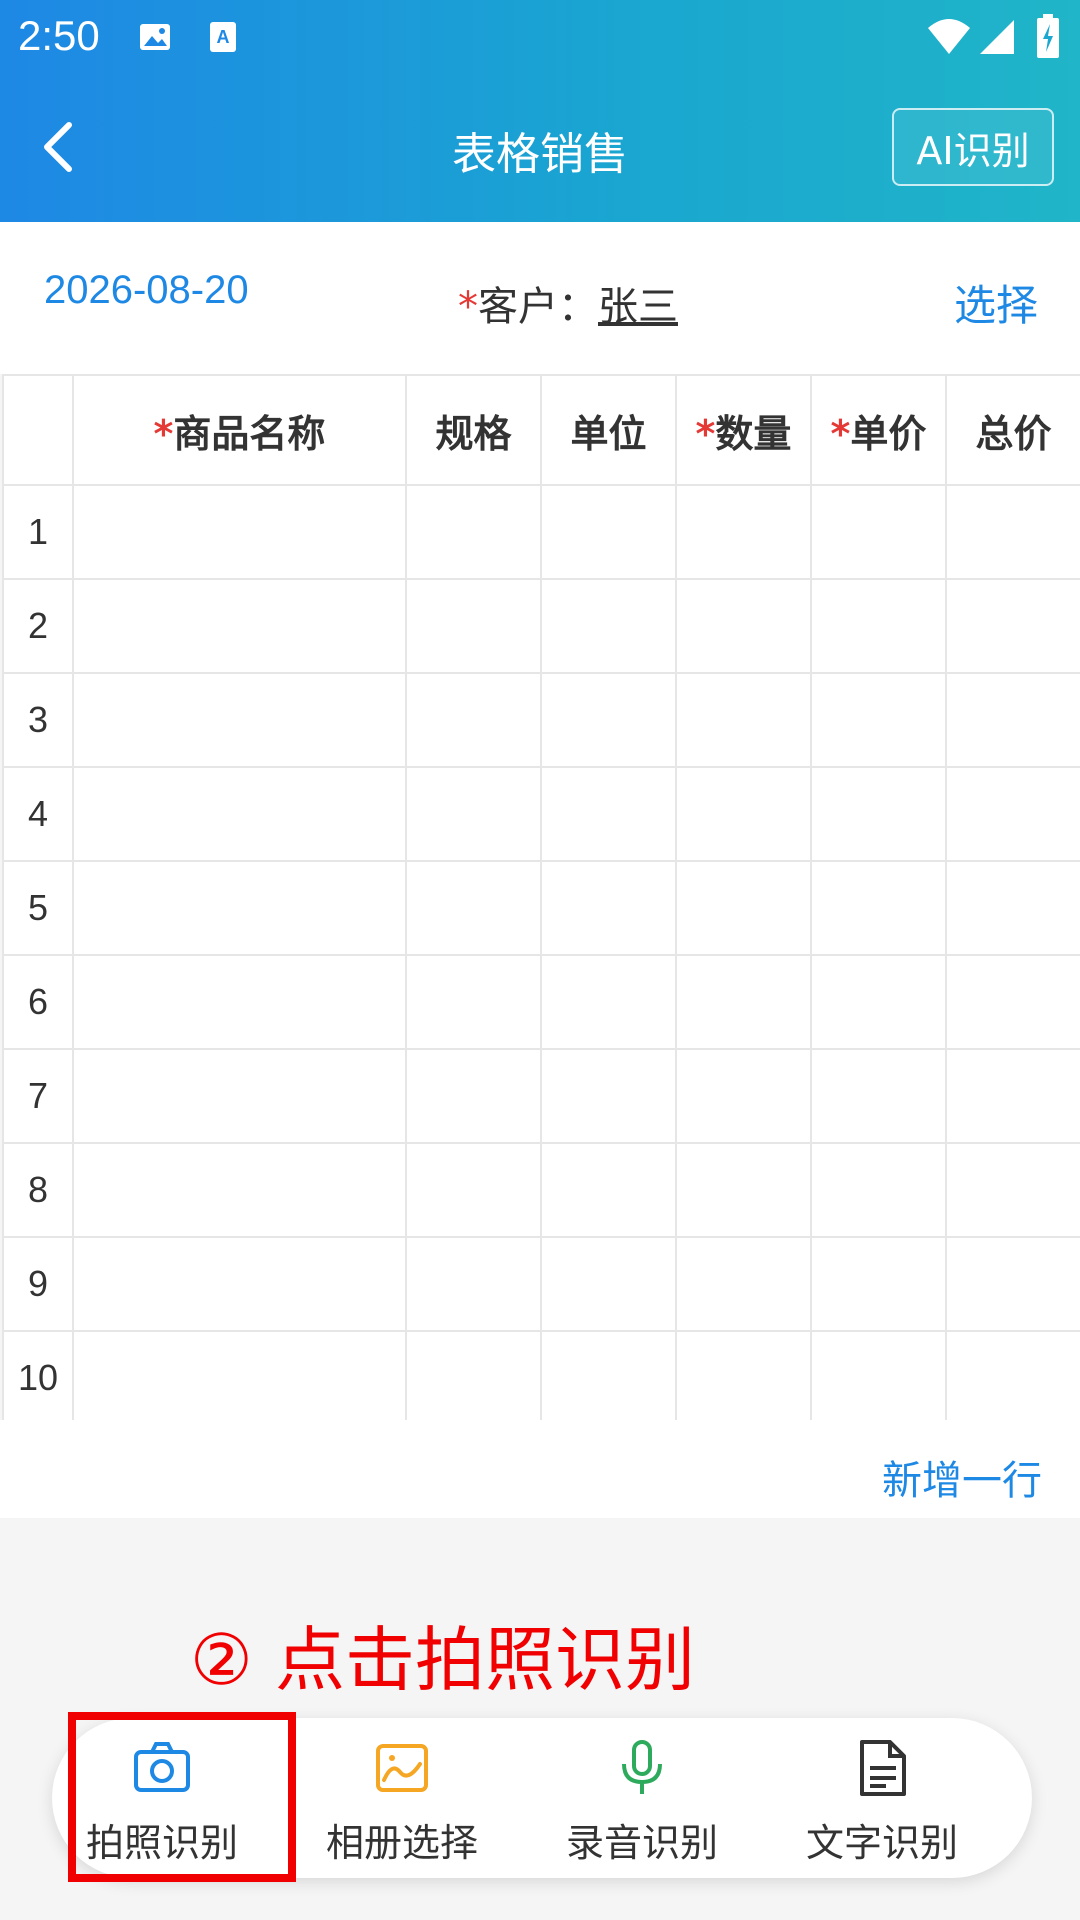 This screenshot has height=1920, width=1080. Describe the element at coordinates (402, 1768) in the screenshot. I see `image-icon` at that location.